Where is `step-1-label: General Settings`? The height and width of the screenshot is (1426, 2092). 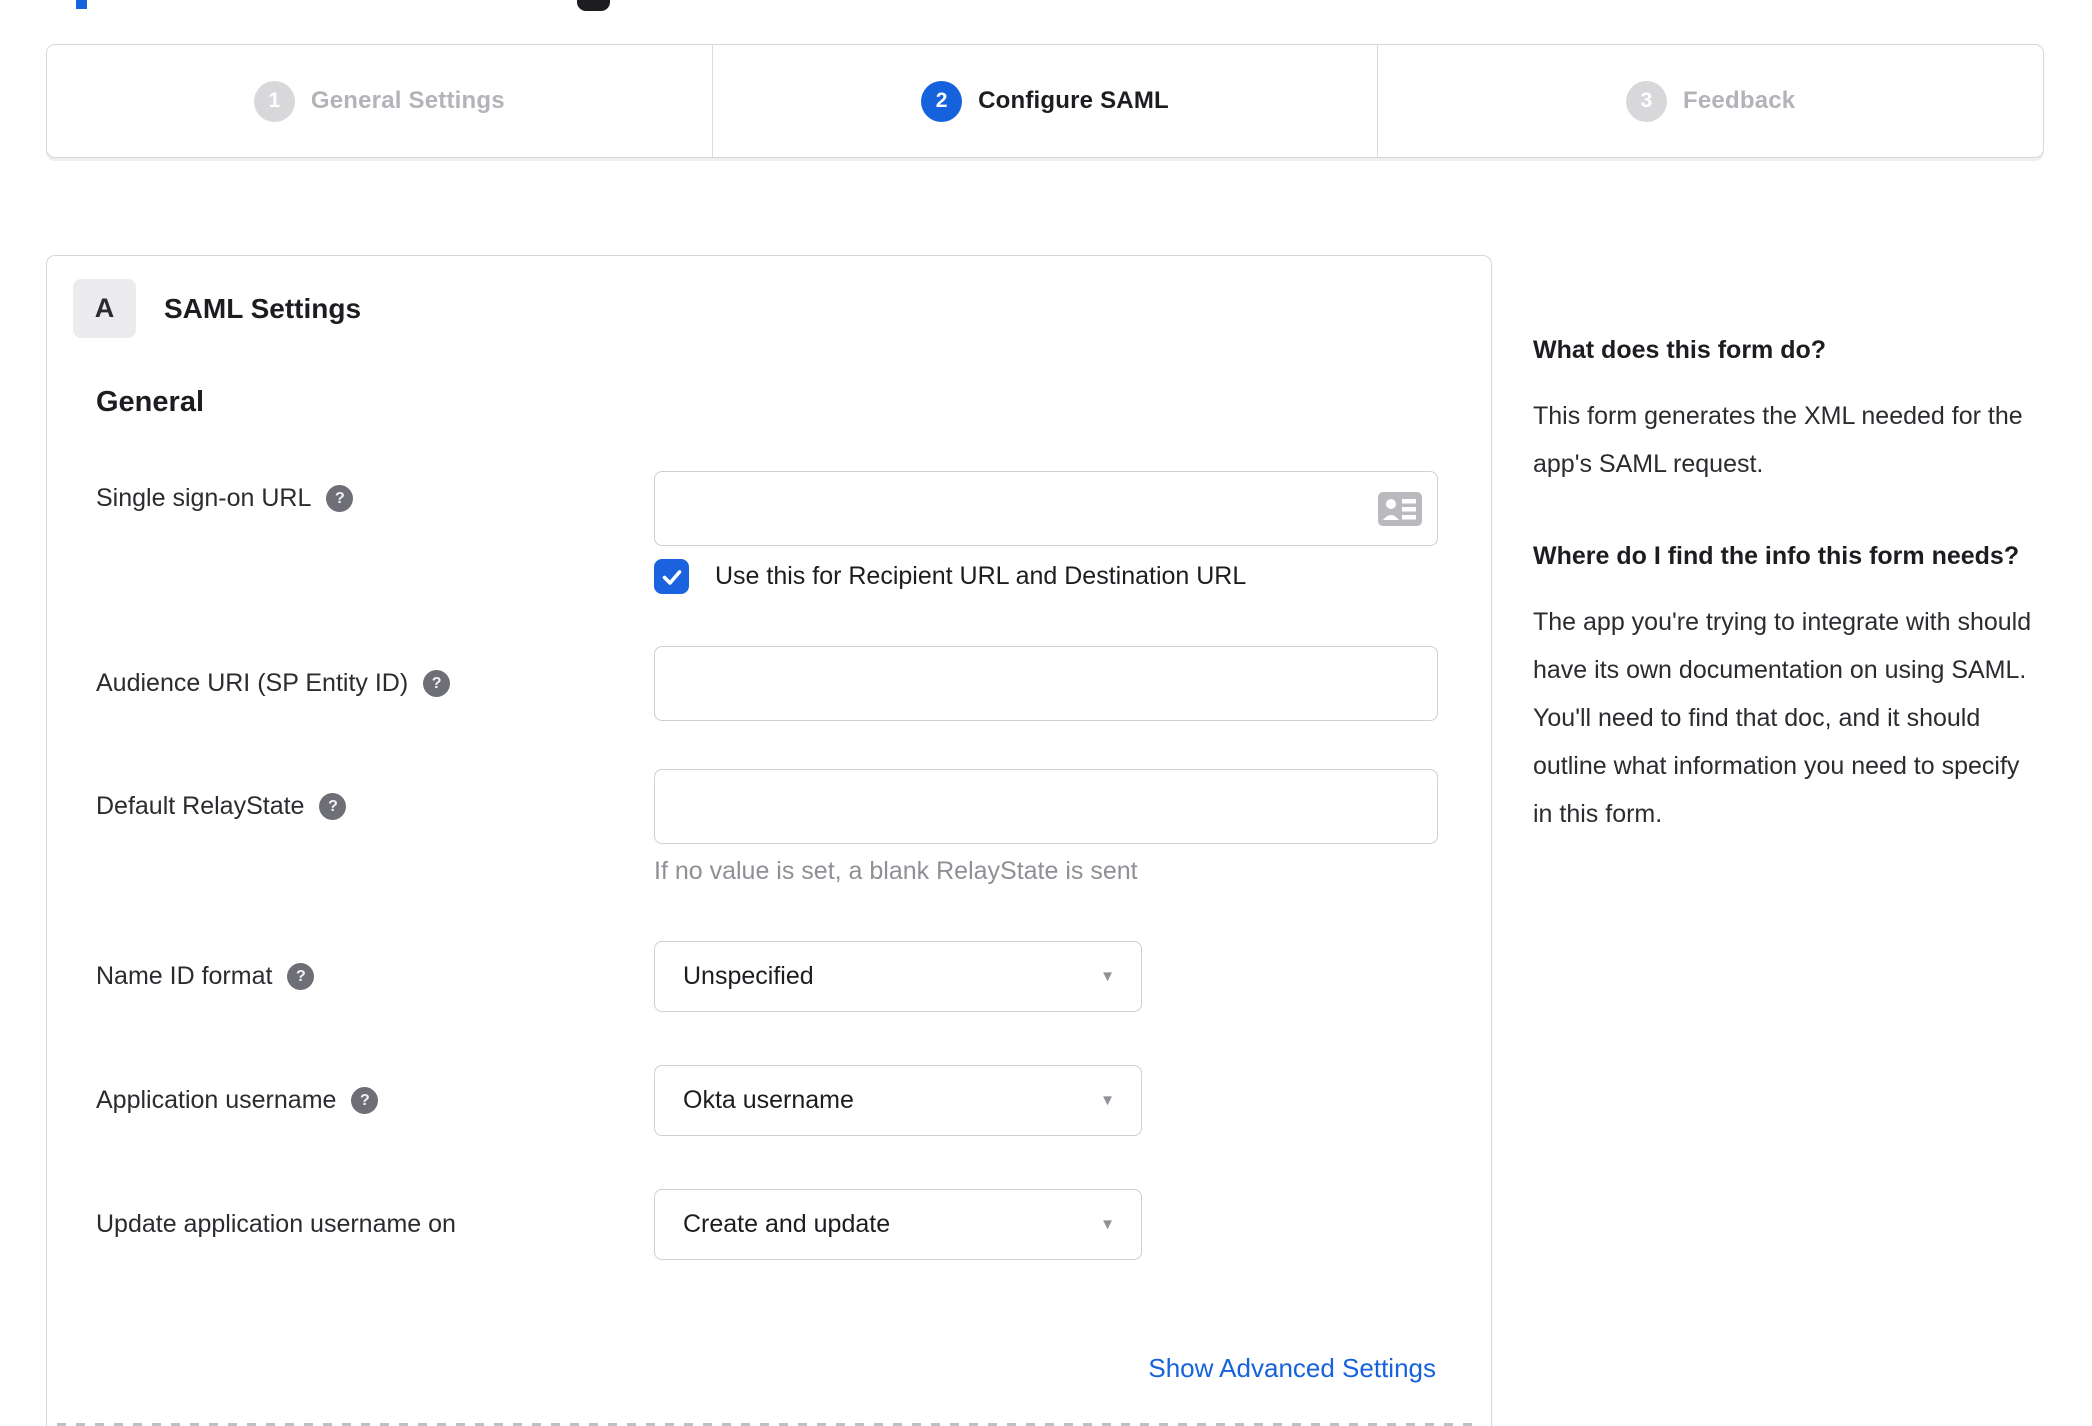
step-1-label: General Settings is located at coordinates (407, 100).